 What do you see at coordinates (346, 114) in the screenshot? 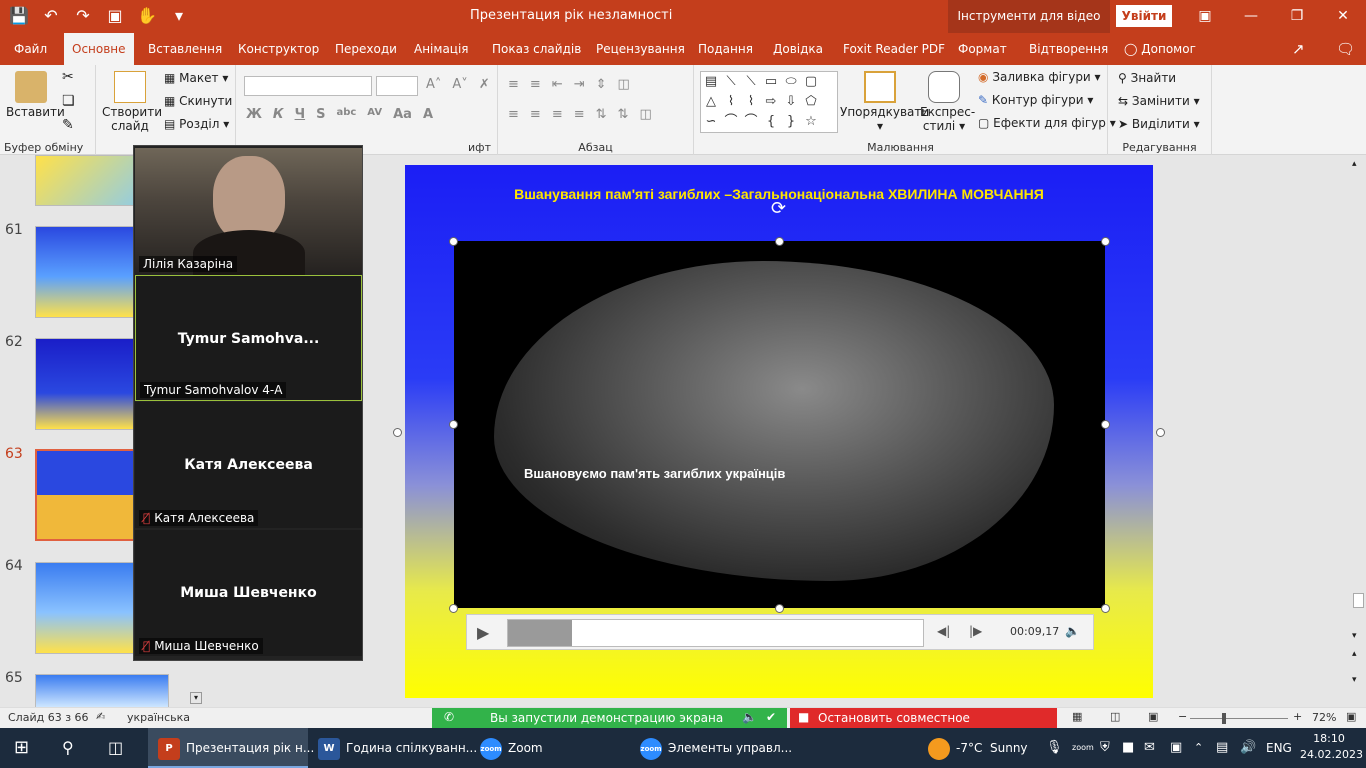
I see `strikethrough-icon: abc` at bounding box center [346, 114].